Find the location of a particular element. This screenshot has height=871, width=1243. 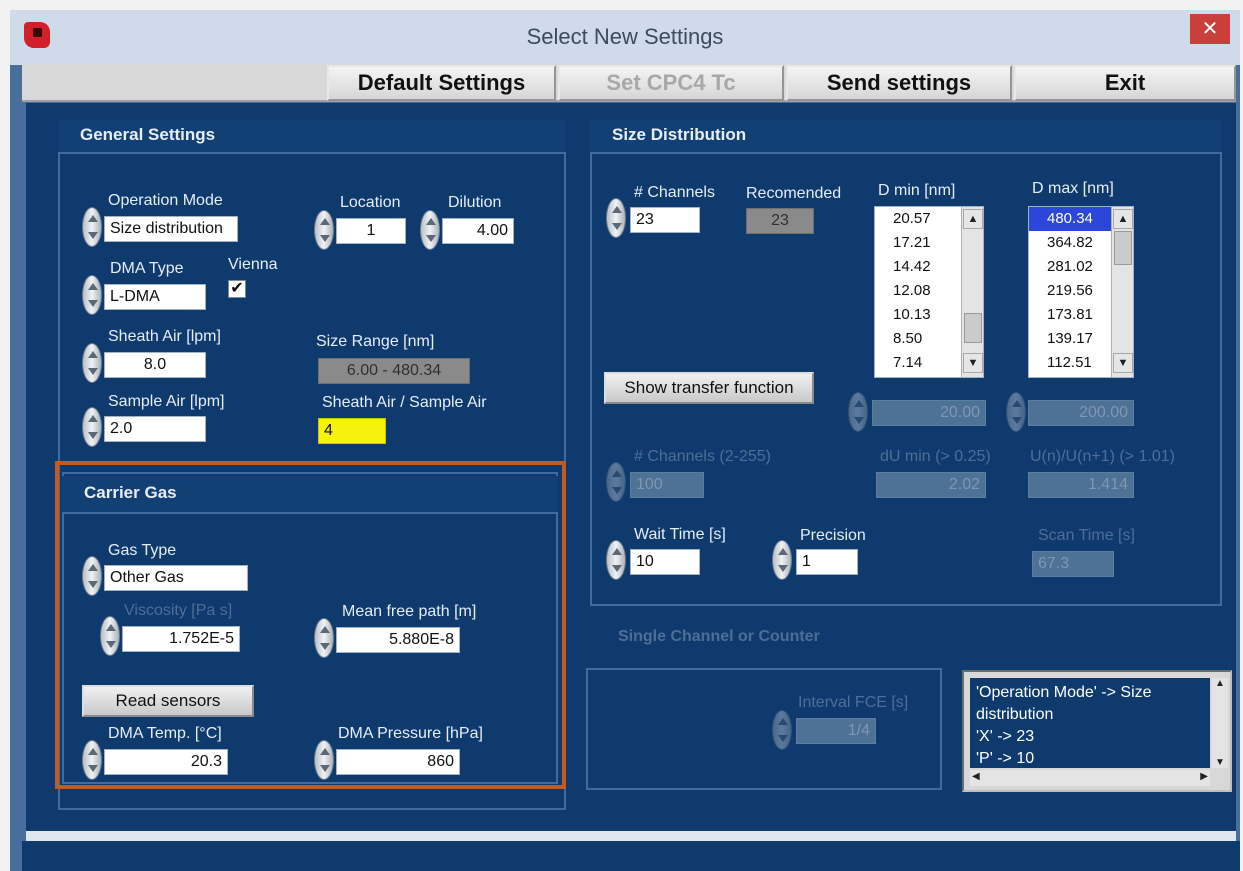

dmax-item: 139.17 is located at coordinates (1070, 339).